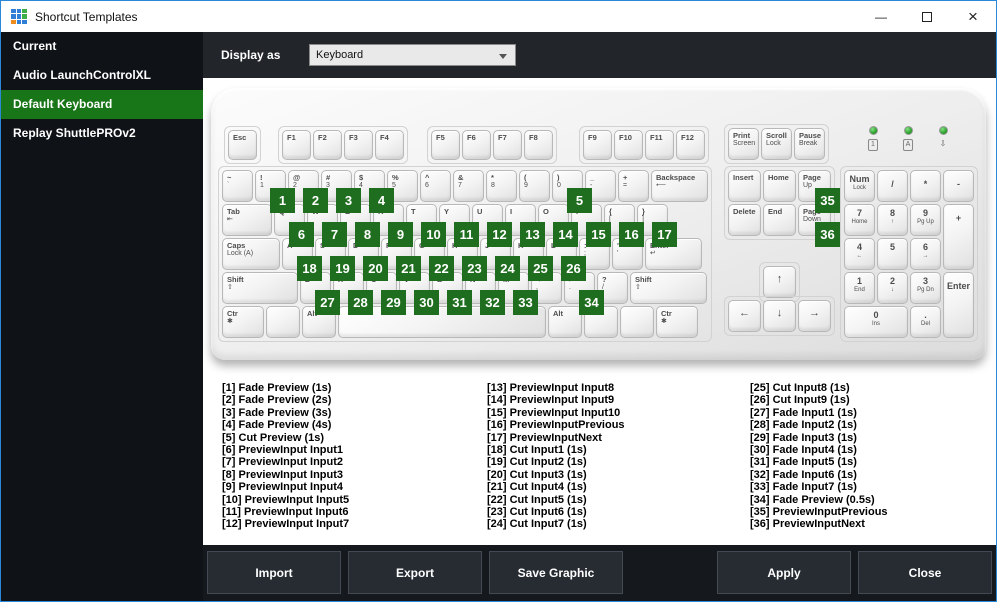  I want to click on key-text: ←, so click(744, 313).